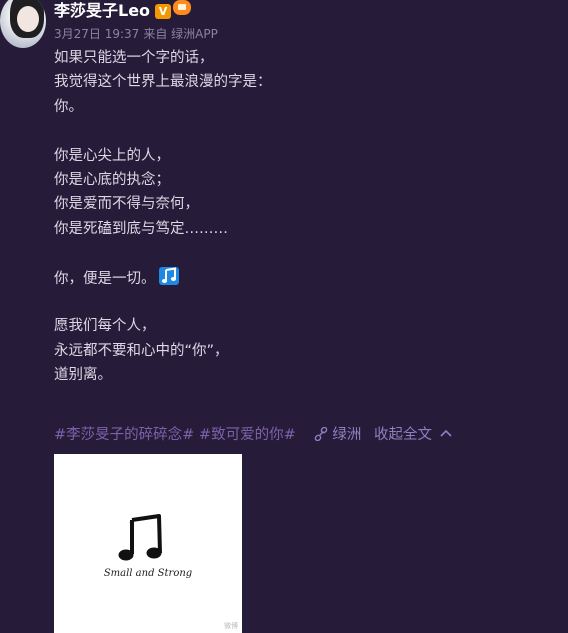 The width and height of the screenshot is (568, 633). Describe the element at coordinates (163, 11) in the screenshot. I see `verified-badge-icon: V` at that location.